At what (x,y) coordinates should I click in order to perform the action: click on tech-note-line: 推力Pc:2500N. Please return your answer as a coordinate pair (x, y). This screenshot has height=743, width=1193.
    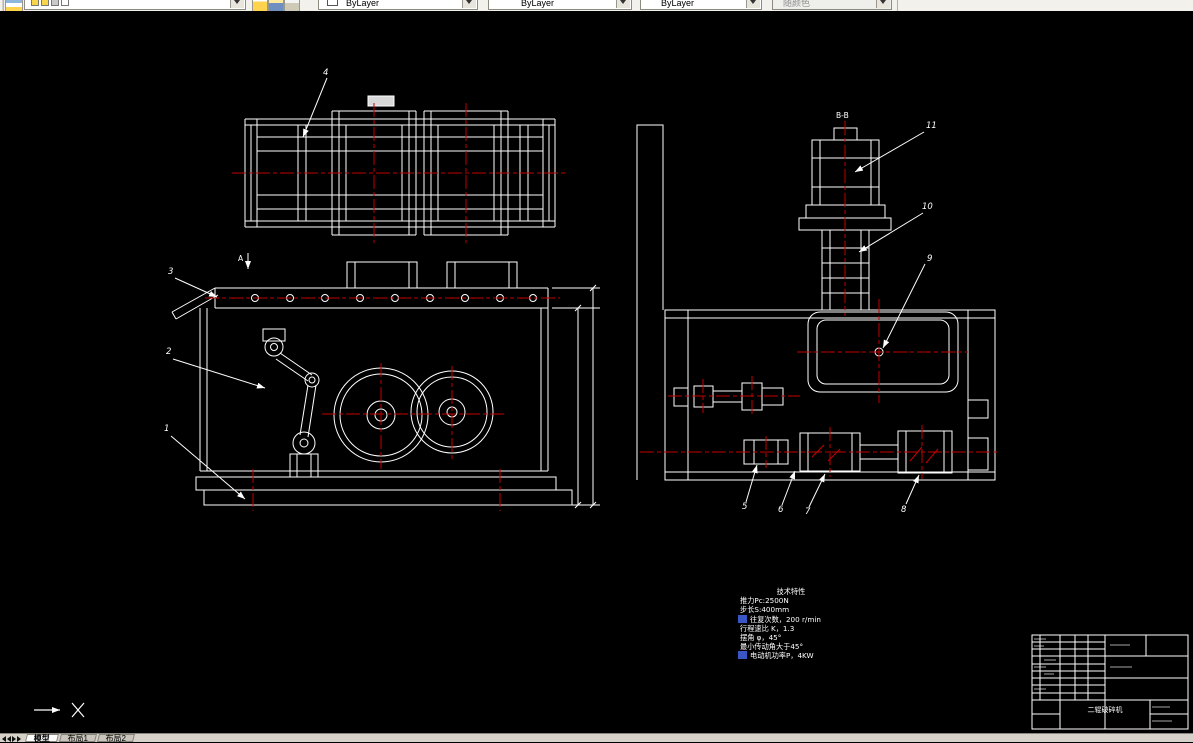
    Looking at the image, I should click on (764, 600).